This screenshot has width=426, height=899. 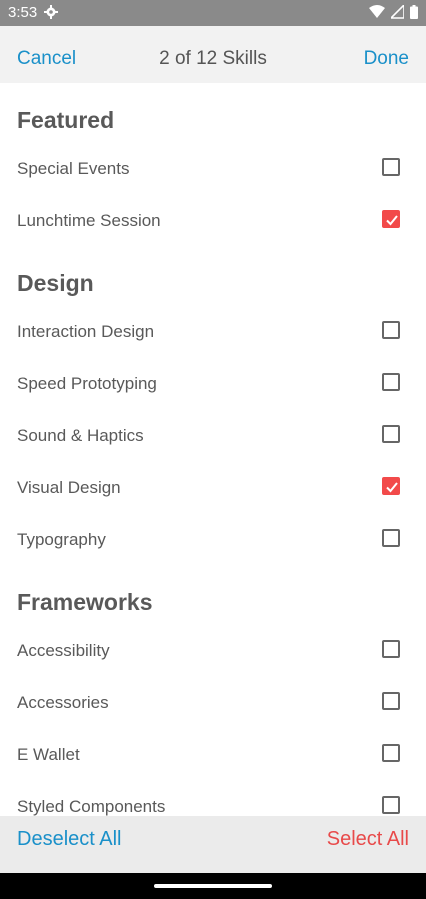 I want to click on system-navigation-bar, so click(x=213, y=886).